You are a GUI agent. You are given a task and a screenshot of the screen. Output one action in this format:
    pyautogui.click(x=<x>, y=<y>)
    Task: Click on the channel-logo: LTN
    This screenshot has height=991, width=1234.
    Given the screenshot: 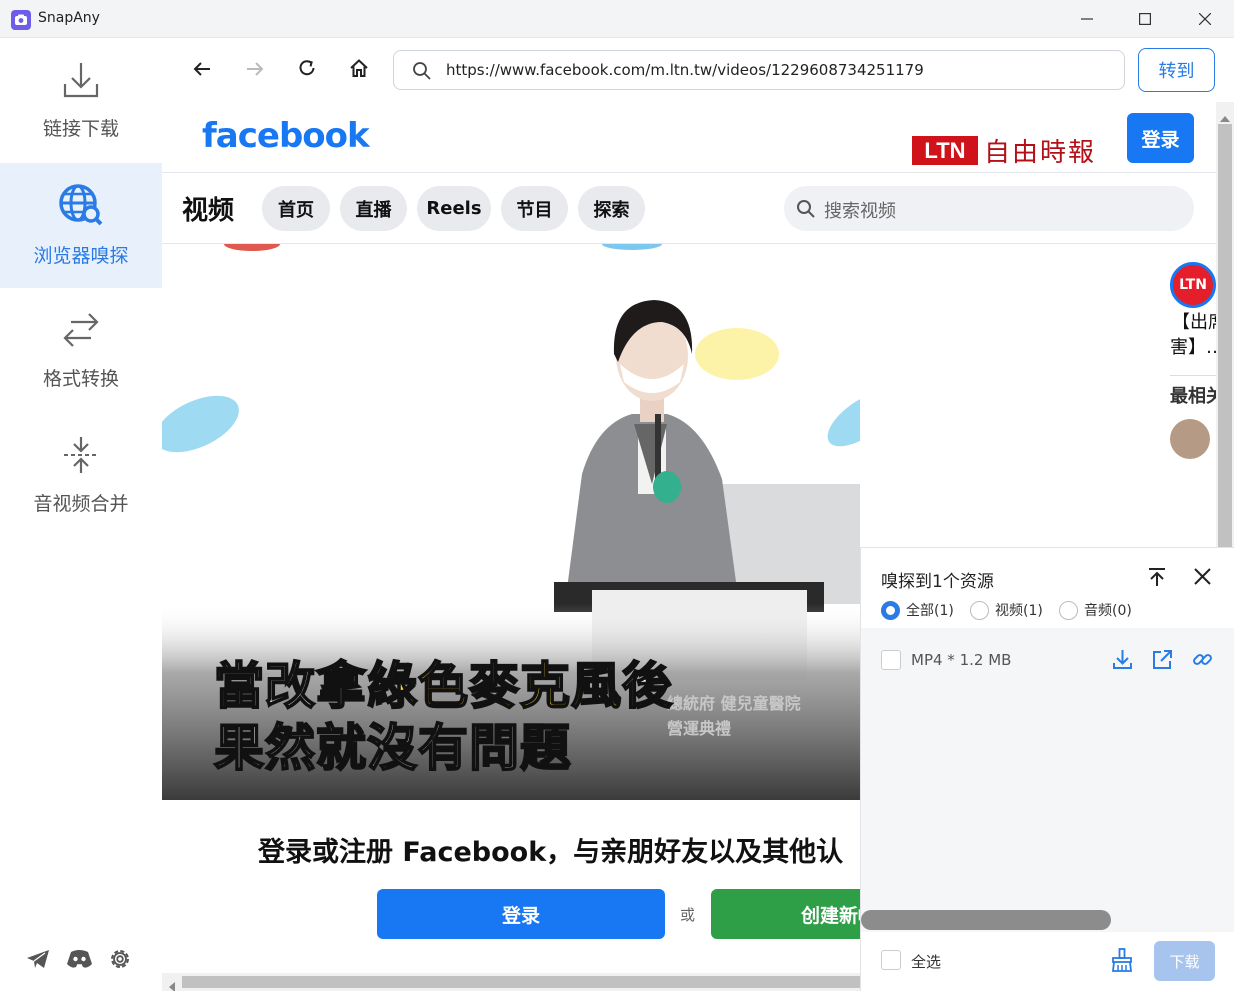 What is the action you would take?
    pyautogui.click(x=945, y=150)
    